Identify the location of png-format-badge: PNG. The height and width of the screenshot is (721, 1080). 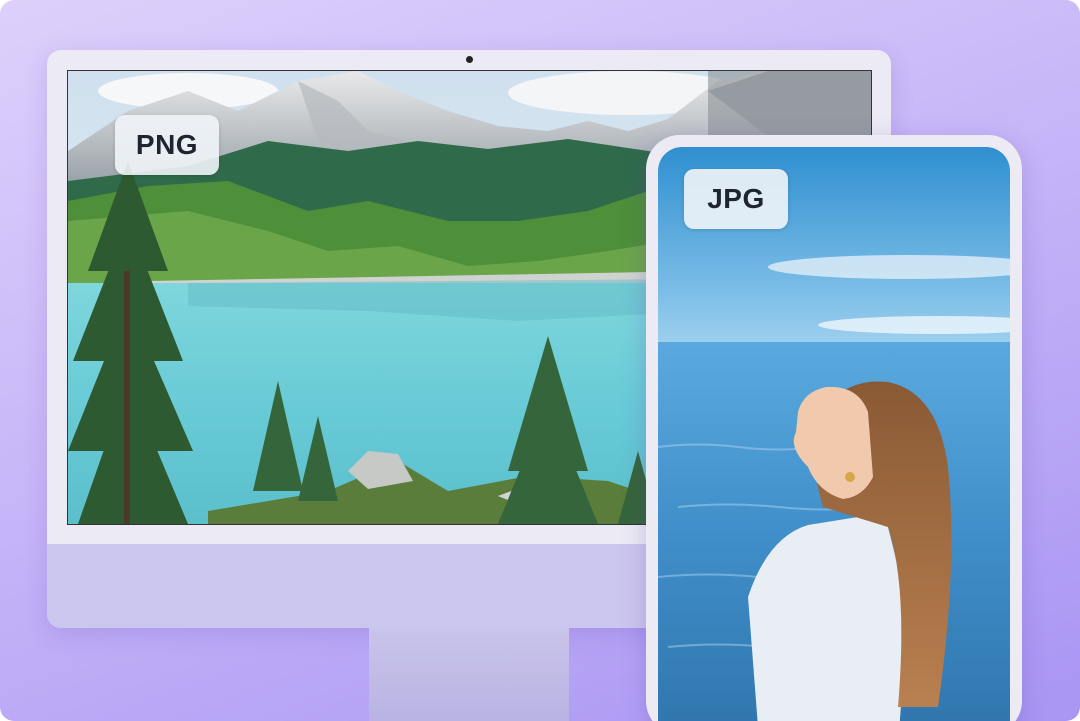
(167, 145).